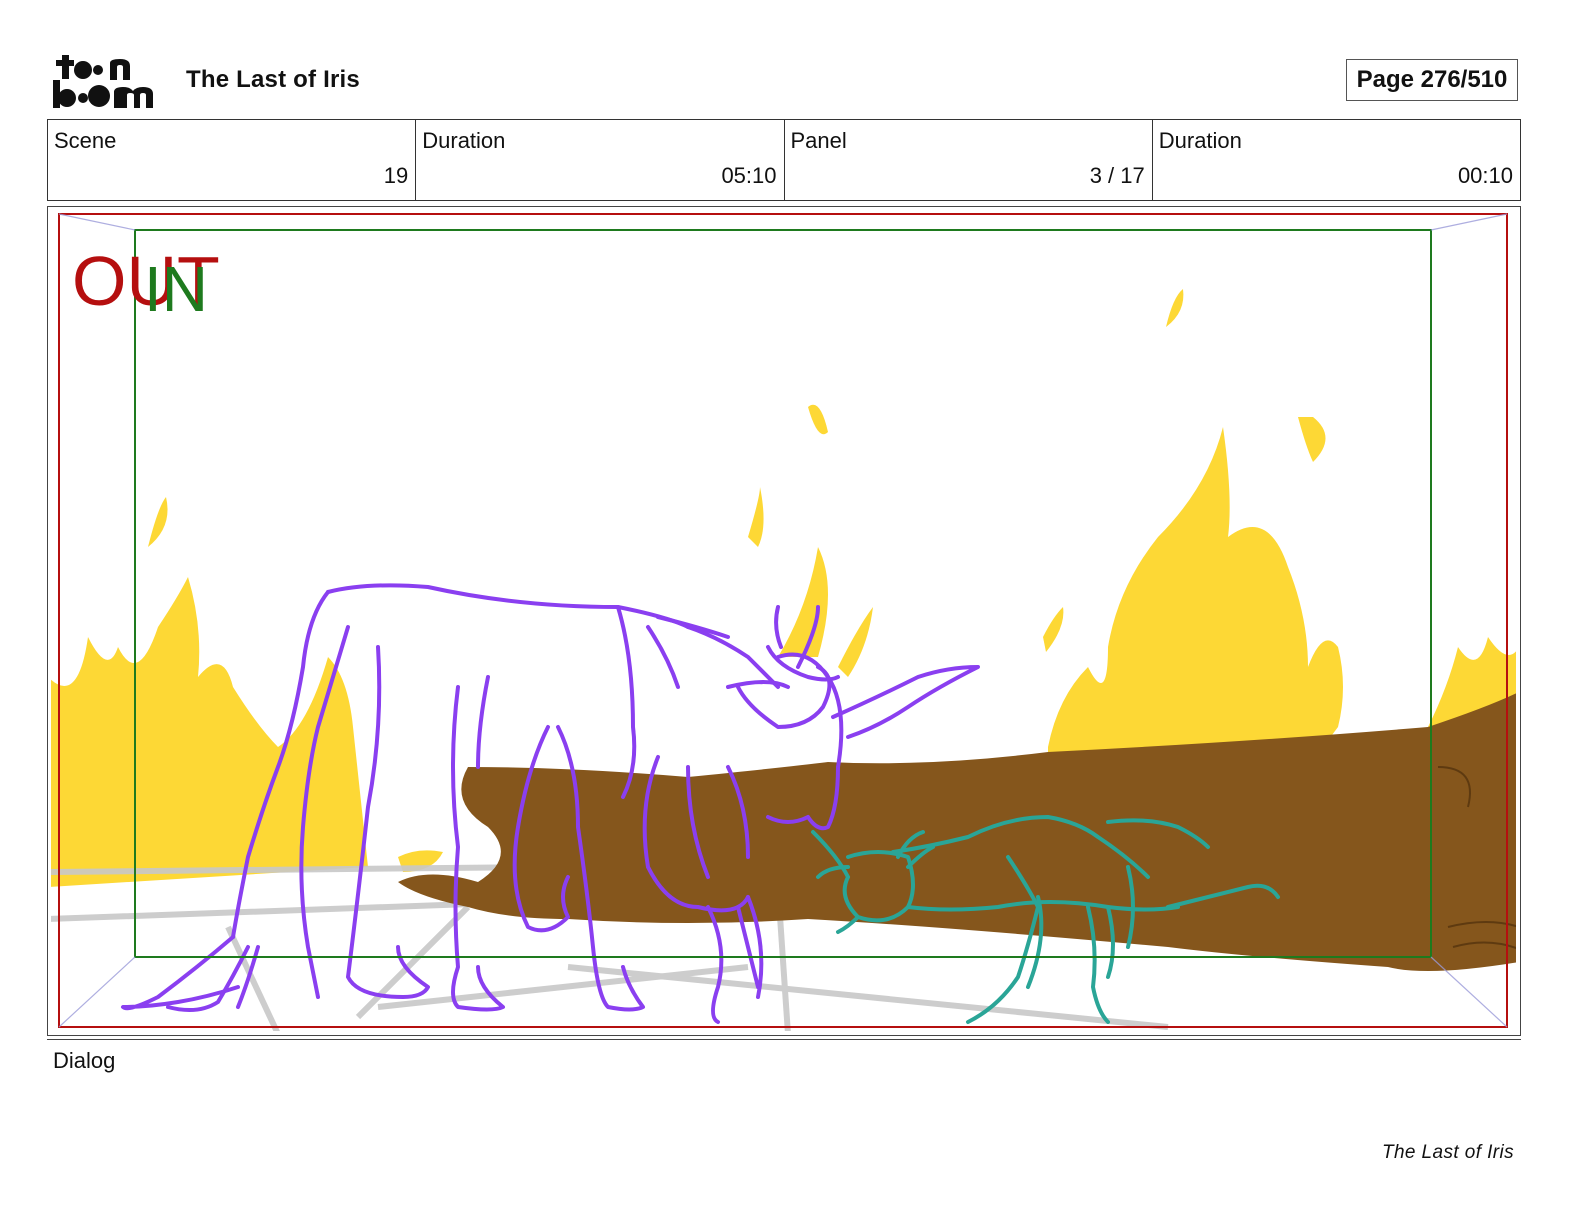  I want to click on panel-value: 3 / 17, so click(1117, 175).